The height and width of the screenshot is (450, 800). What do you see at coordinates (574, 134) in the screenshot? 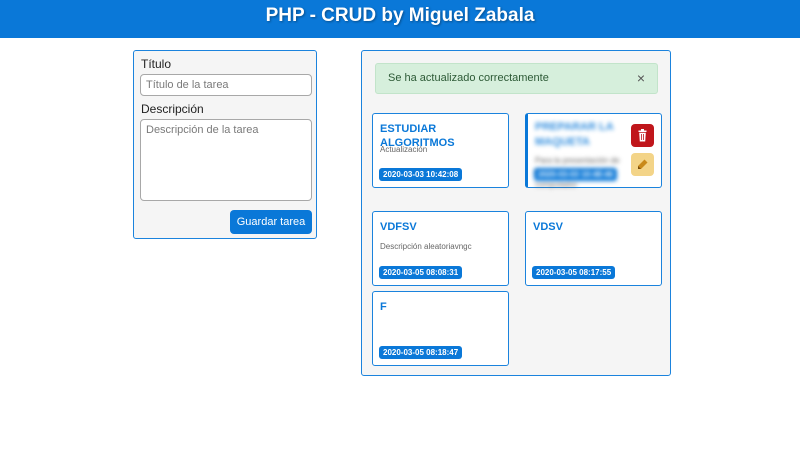
I see `task-title: PREPARAR LA MAQUETA` at bounding box center [574, 134].